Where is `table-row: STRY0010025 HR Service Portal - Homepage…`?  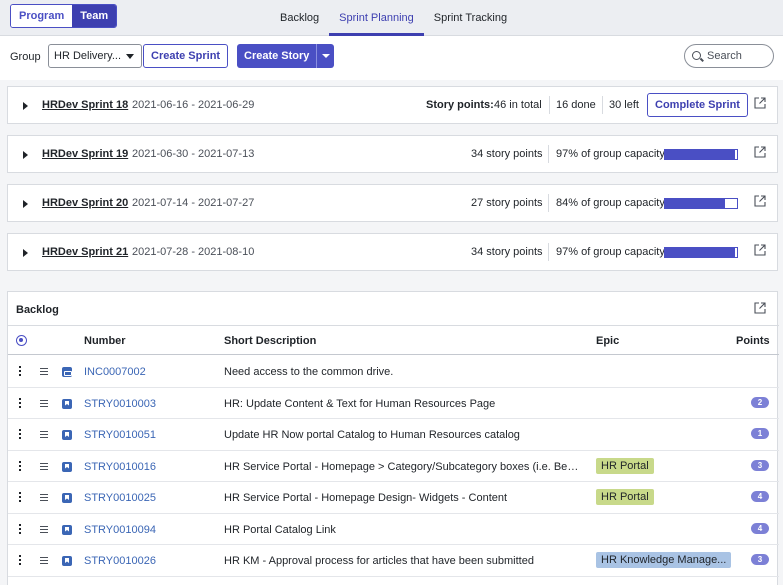
table-row: STRY0010025 HR Service Portal - Homepage… is located at coordinates (393, 498).